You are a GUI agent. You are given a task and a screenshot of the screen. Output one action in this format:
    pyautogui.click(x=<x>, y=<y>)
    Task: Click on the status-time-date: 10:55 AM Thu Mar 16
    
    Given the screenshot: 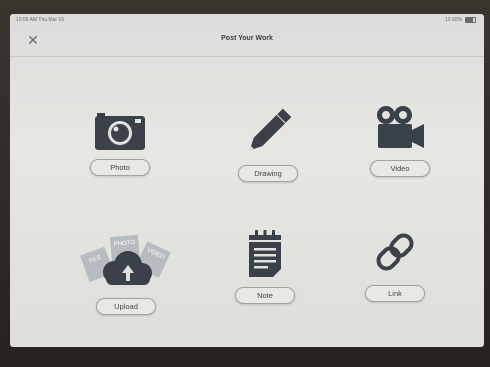 What is the action you would take?
    pyautogui.click(x=40, y=20)
    